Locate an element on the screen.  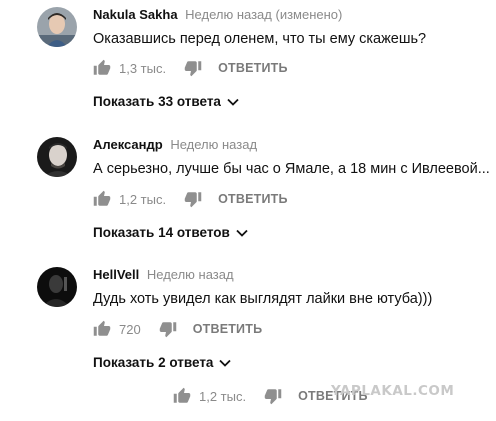
avatar-man-portrait-icon is located at coordinates (57, 157).